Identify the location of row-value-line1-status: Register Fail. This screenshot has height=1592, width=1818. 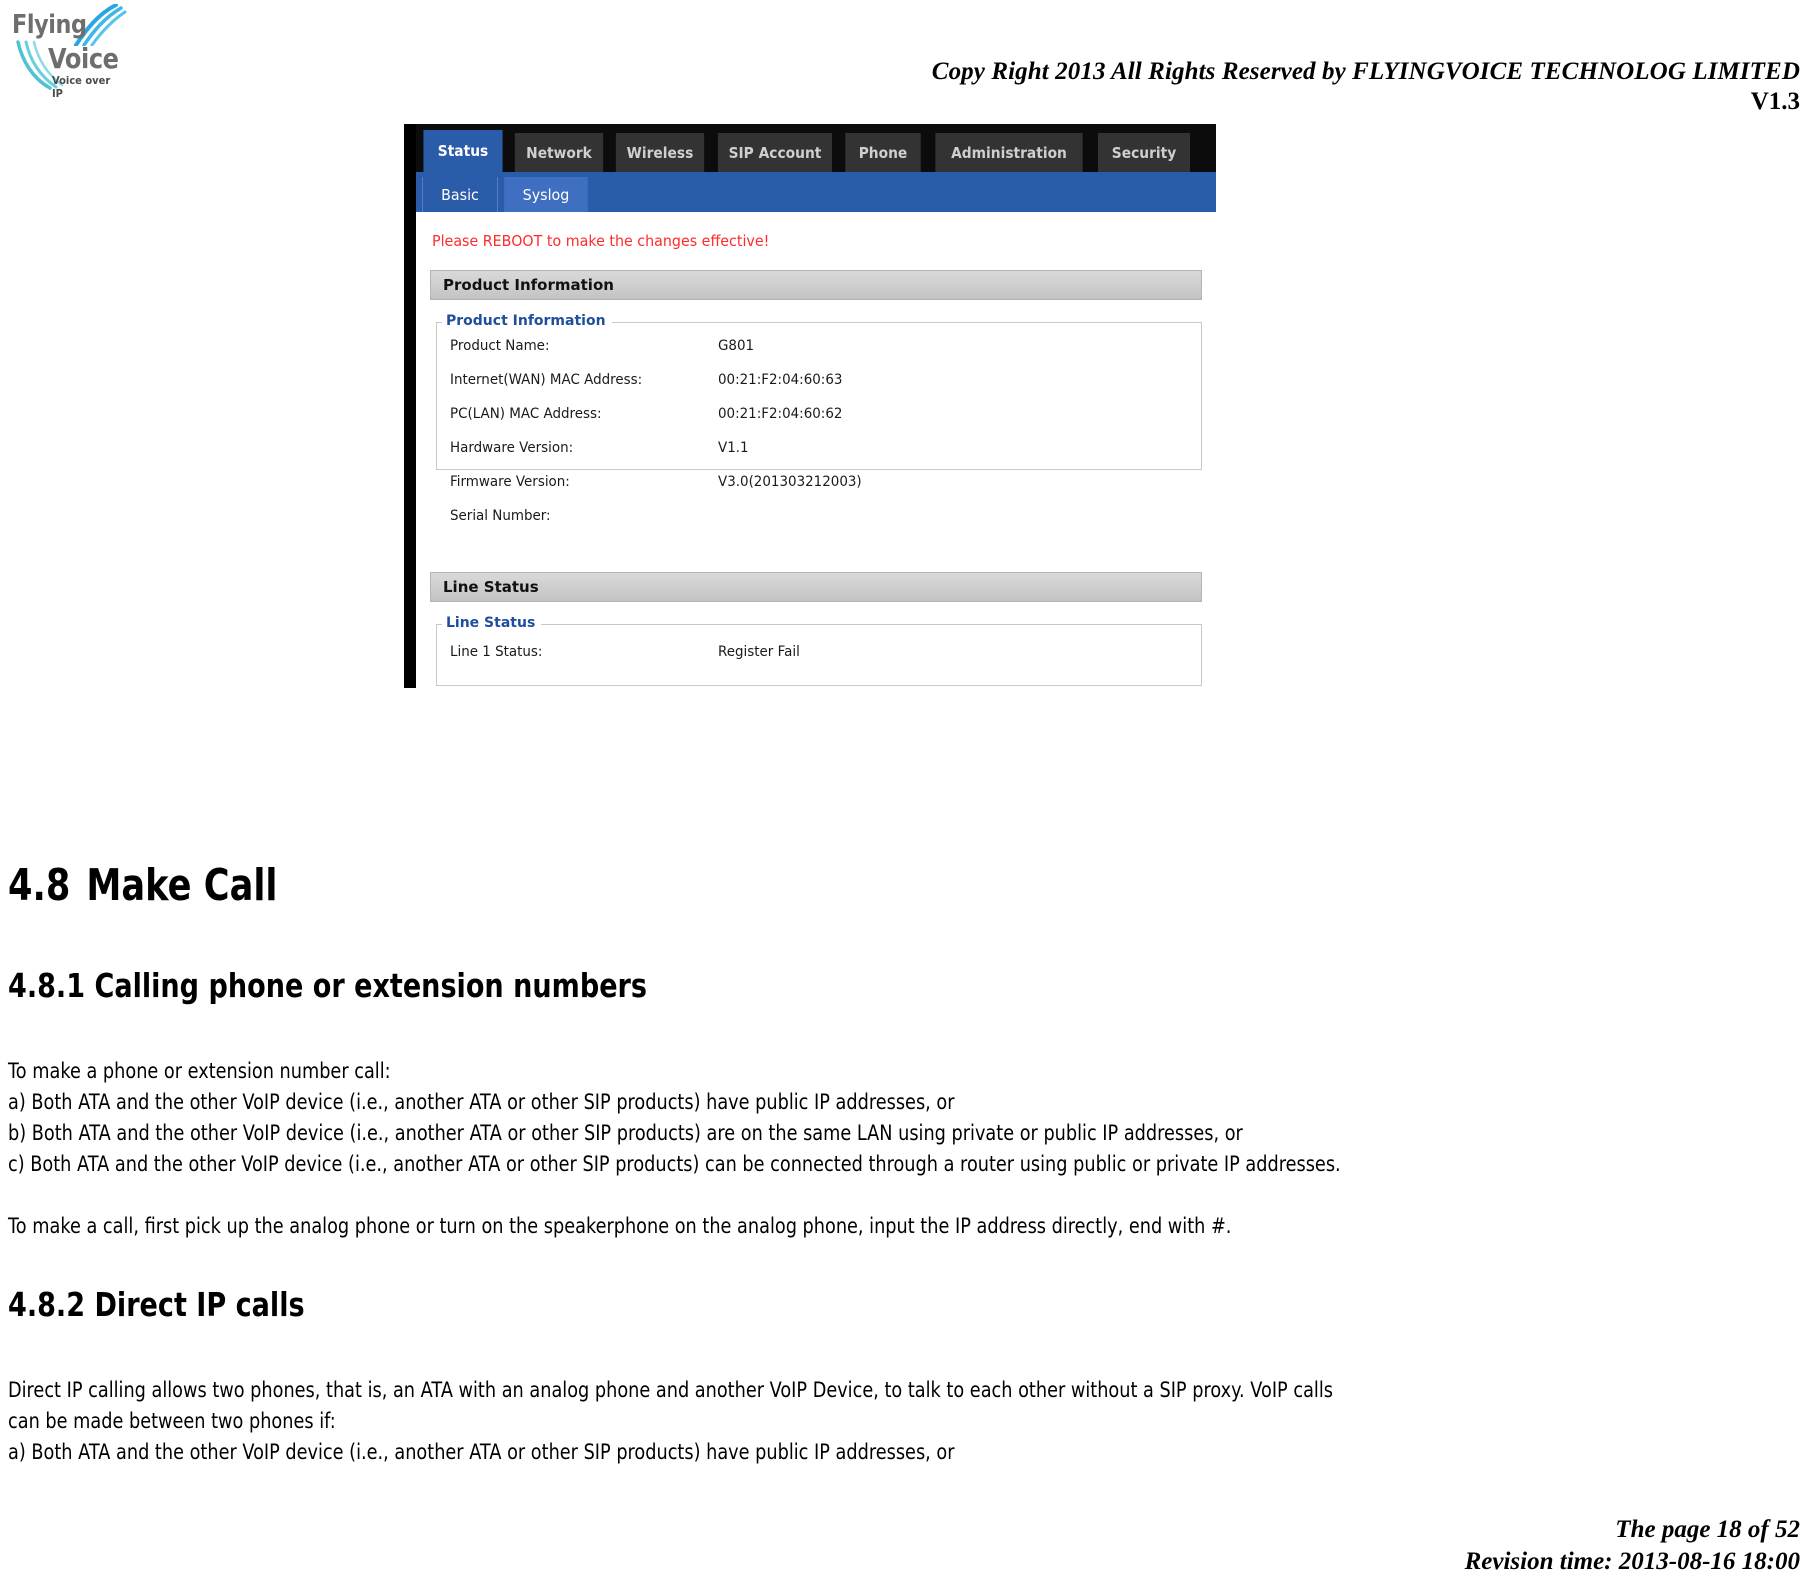
(759, 652).